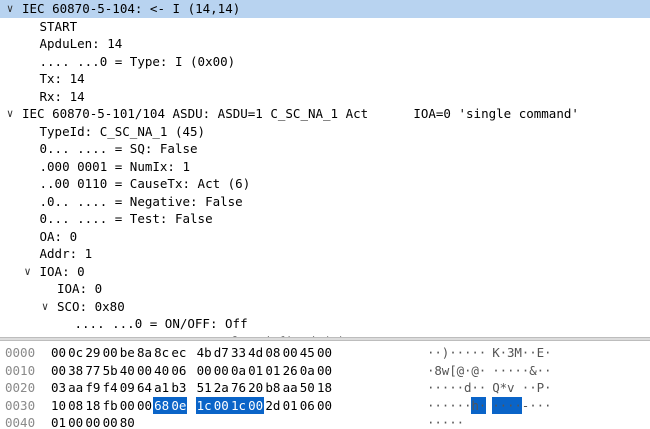  What do you see at coordinates (58, 406) in the screenshot?
I see `hex-byte: 10` at bounding box center [58, 406].